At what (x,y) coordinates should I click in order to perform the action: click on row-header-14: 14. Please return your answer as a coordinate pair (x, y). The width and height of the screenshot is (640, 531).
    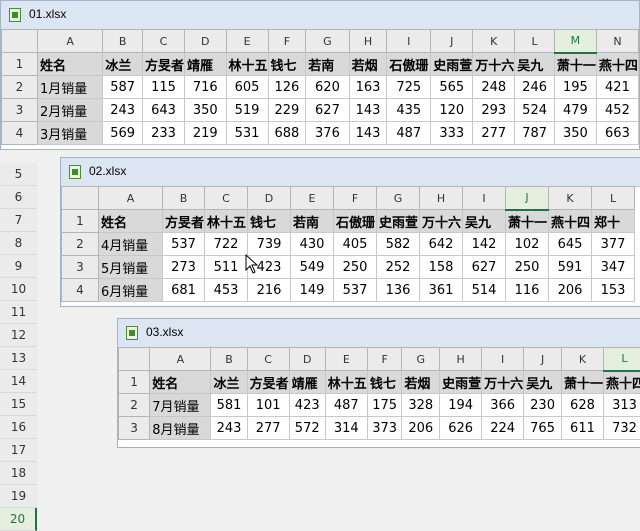
    Looking at the image, I should click on (18, 381).